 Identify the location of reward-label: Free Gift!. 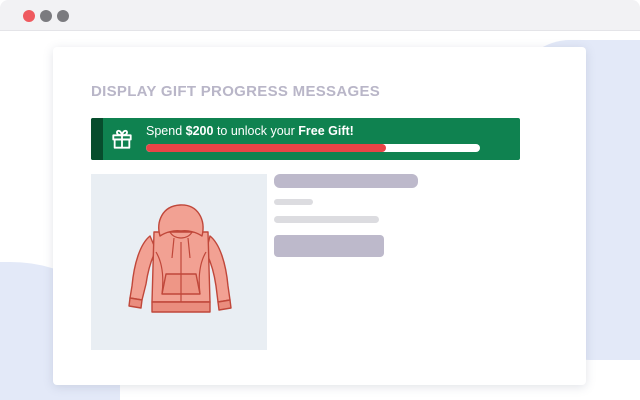
(326, 131).